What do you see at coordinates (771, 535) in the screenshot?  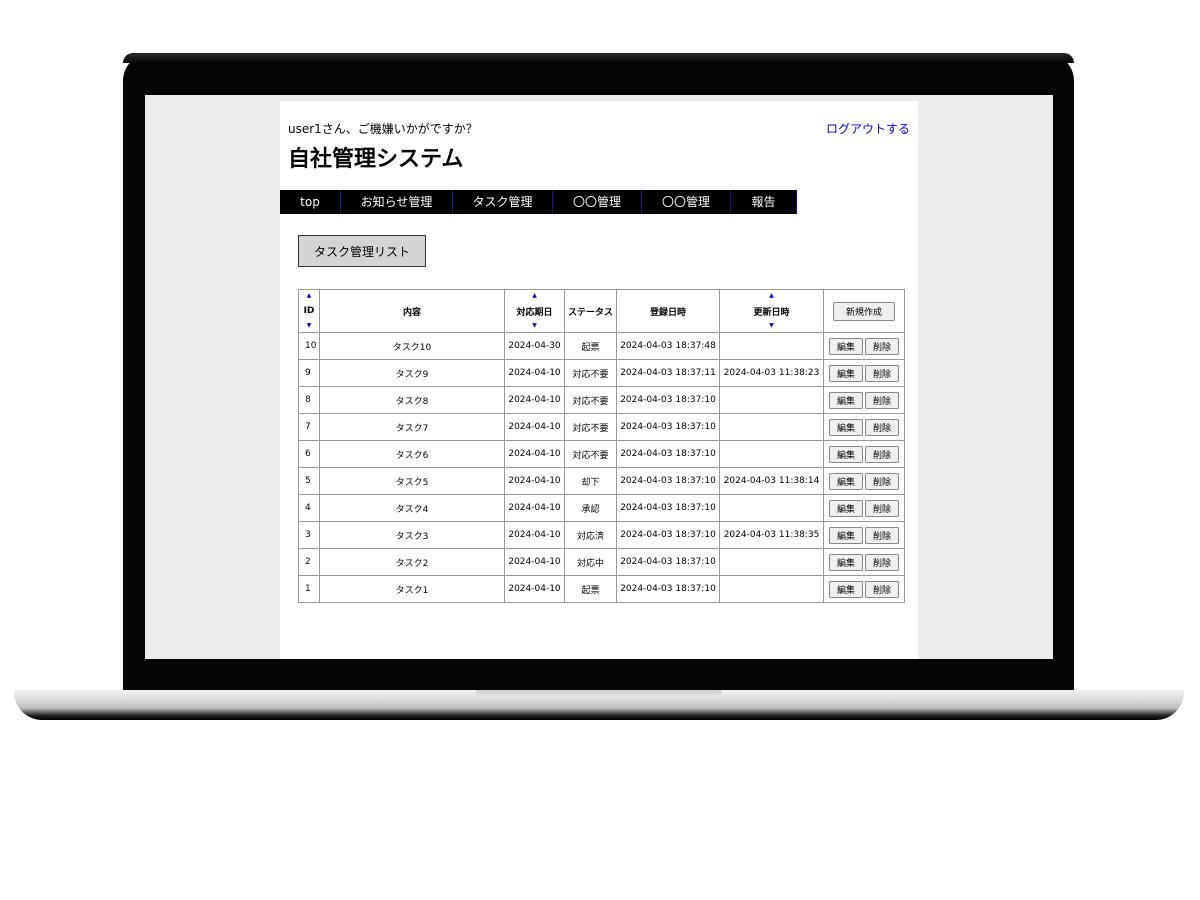 I see `task-updated-cell: 2024-04-03 11:38:35` at bounding box center [771, 535].